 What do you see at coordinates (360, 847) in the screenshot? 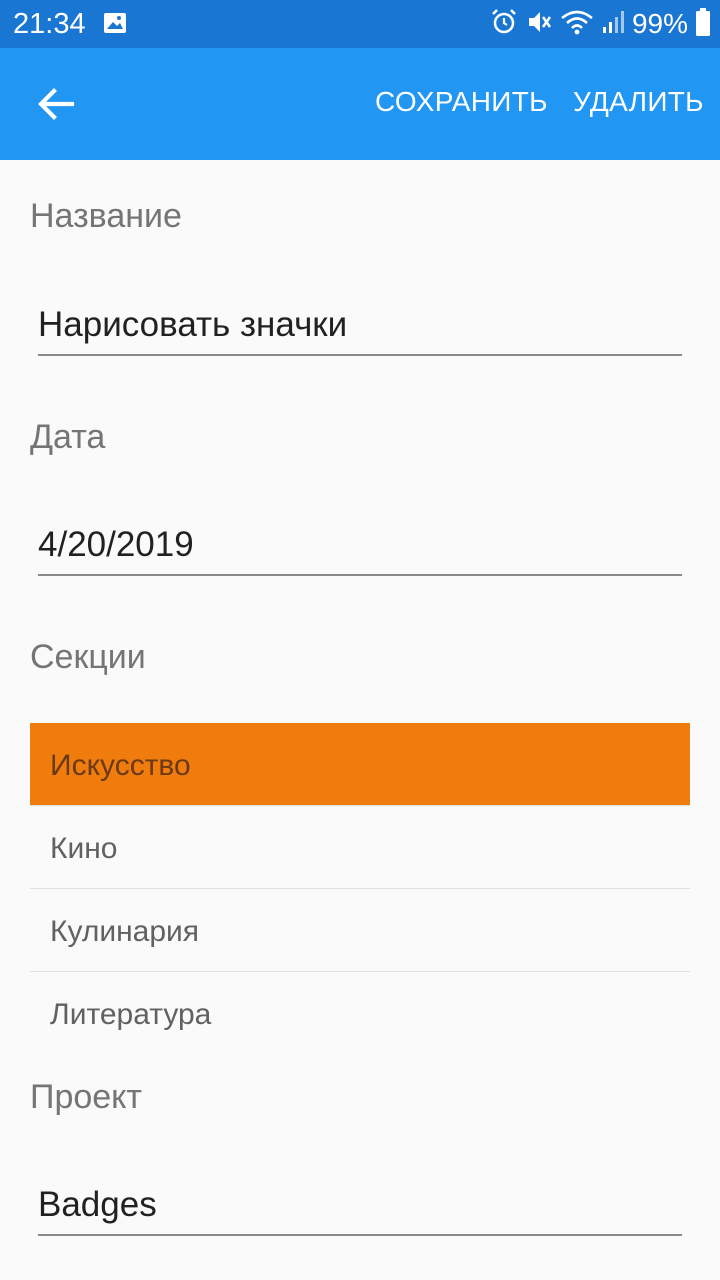
I see `section-item-kino: Кино` at bounding box center [360, 847].